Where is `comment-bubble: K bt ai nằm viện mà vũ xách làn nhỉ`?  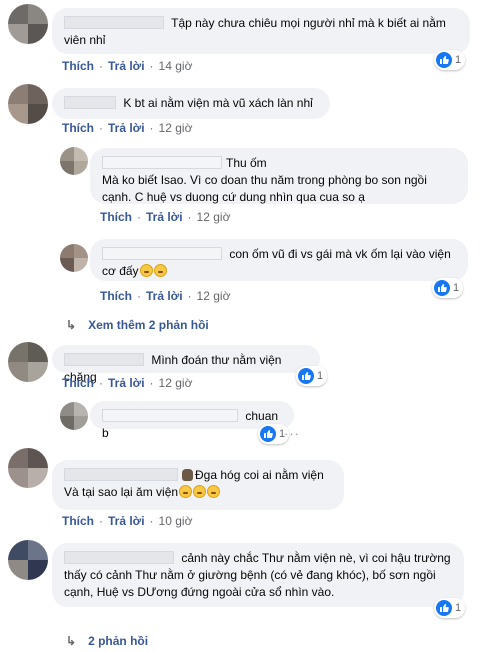 comment-bubble: K bt ai nằm viện mà vũ xách làn nhỉ is located at coordinates (191, 103).